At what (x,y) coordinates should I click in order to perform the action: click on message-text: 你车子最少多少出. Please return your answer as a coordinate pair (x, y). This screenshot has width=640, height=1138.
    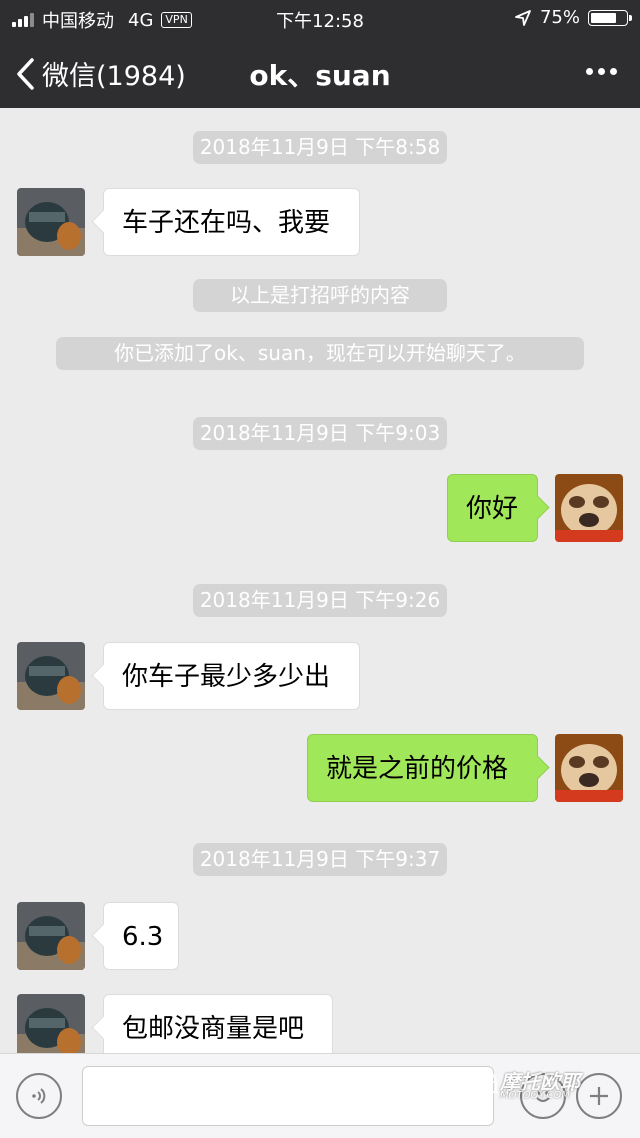
    Looking at the image, I should click on (226, 677).